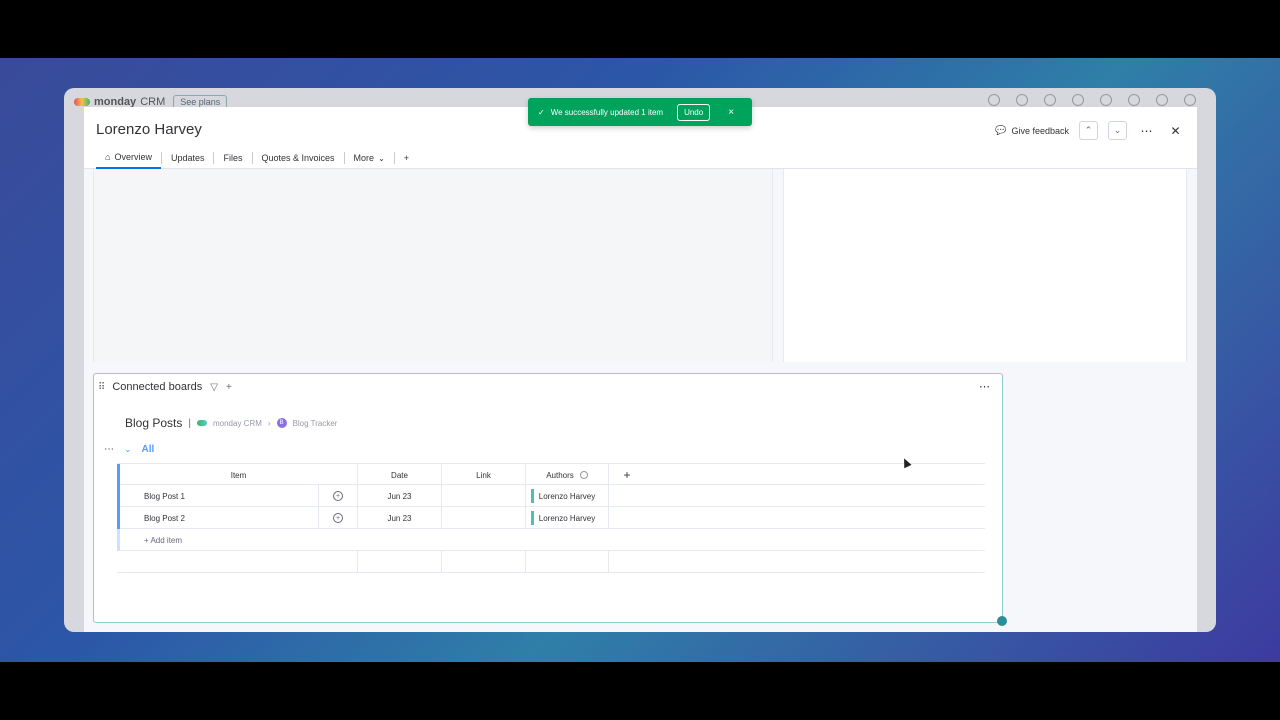 The image size is (1280, 720). What do you see at coordinates (149, 129) in the screenshot?
I see `modal-title: Lorenzo Harvey` at bounding box center [149, 129].